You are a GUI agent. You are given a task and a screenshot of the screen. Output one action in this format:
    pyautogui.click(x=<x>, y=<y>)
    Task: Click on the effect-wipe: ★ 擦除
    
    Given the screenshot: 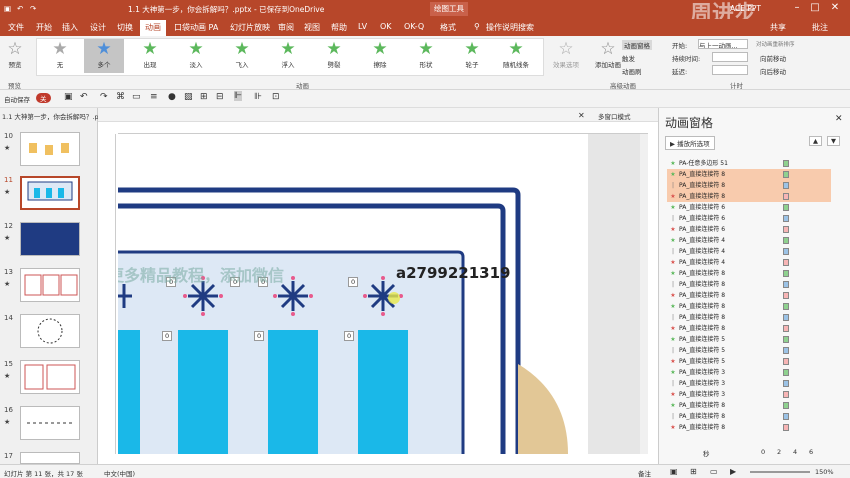 What is the action you would take?
    pyautogui.click(x=380, y=56)
    